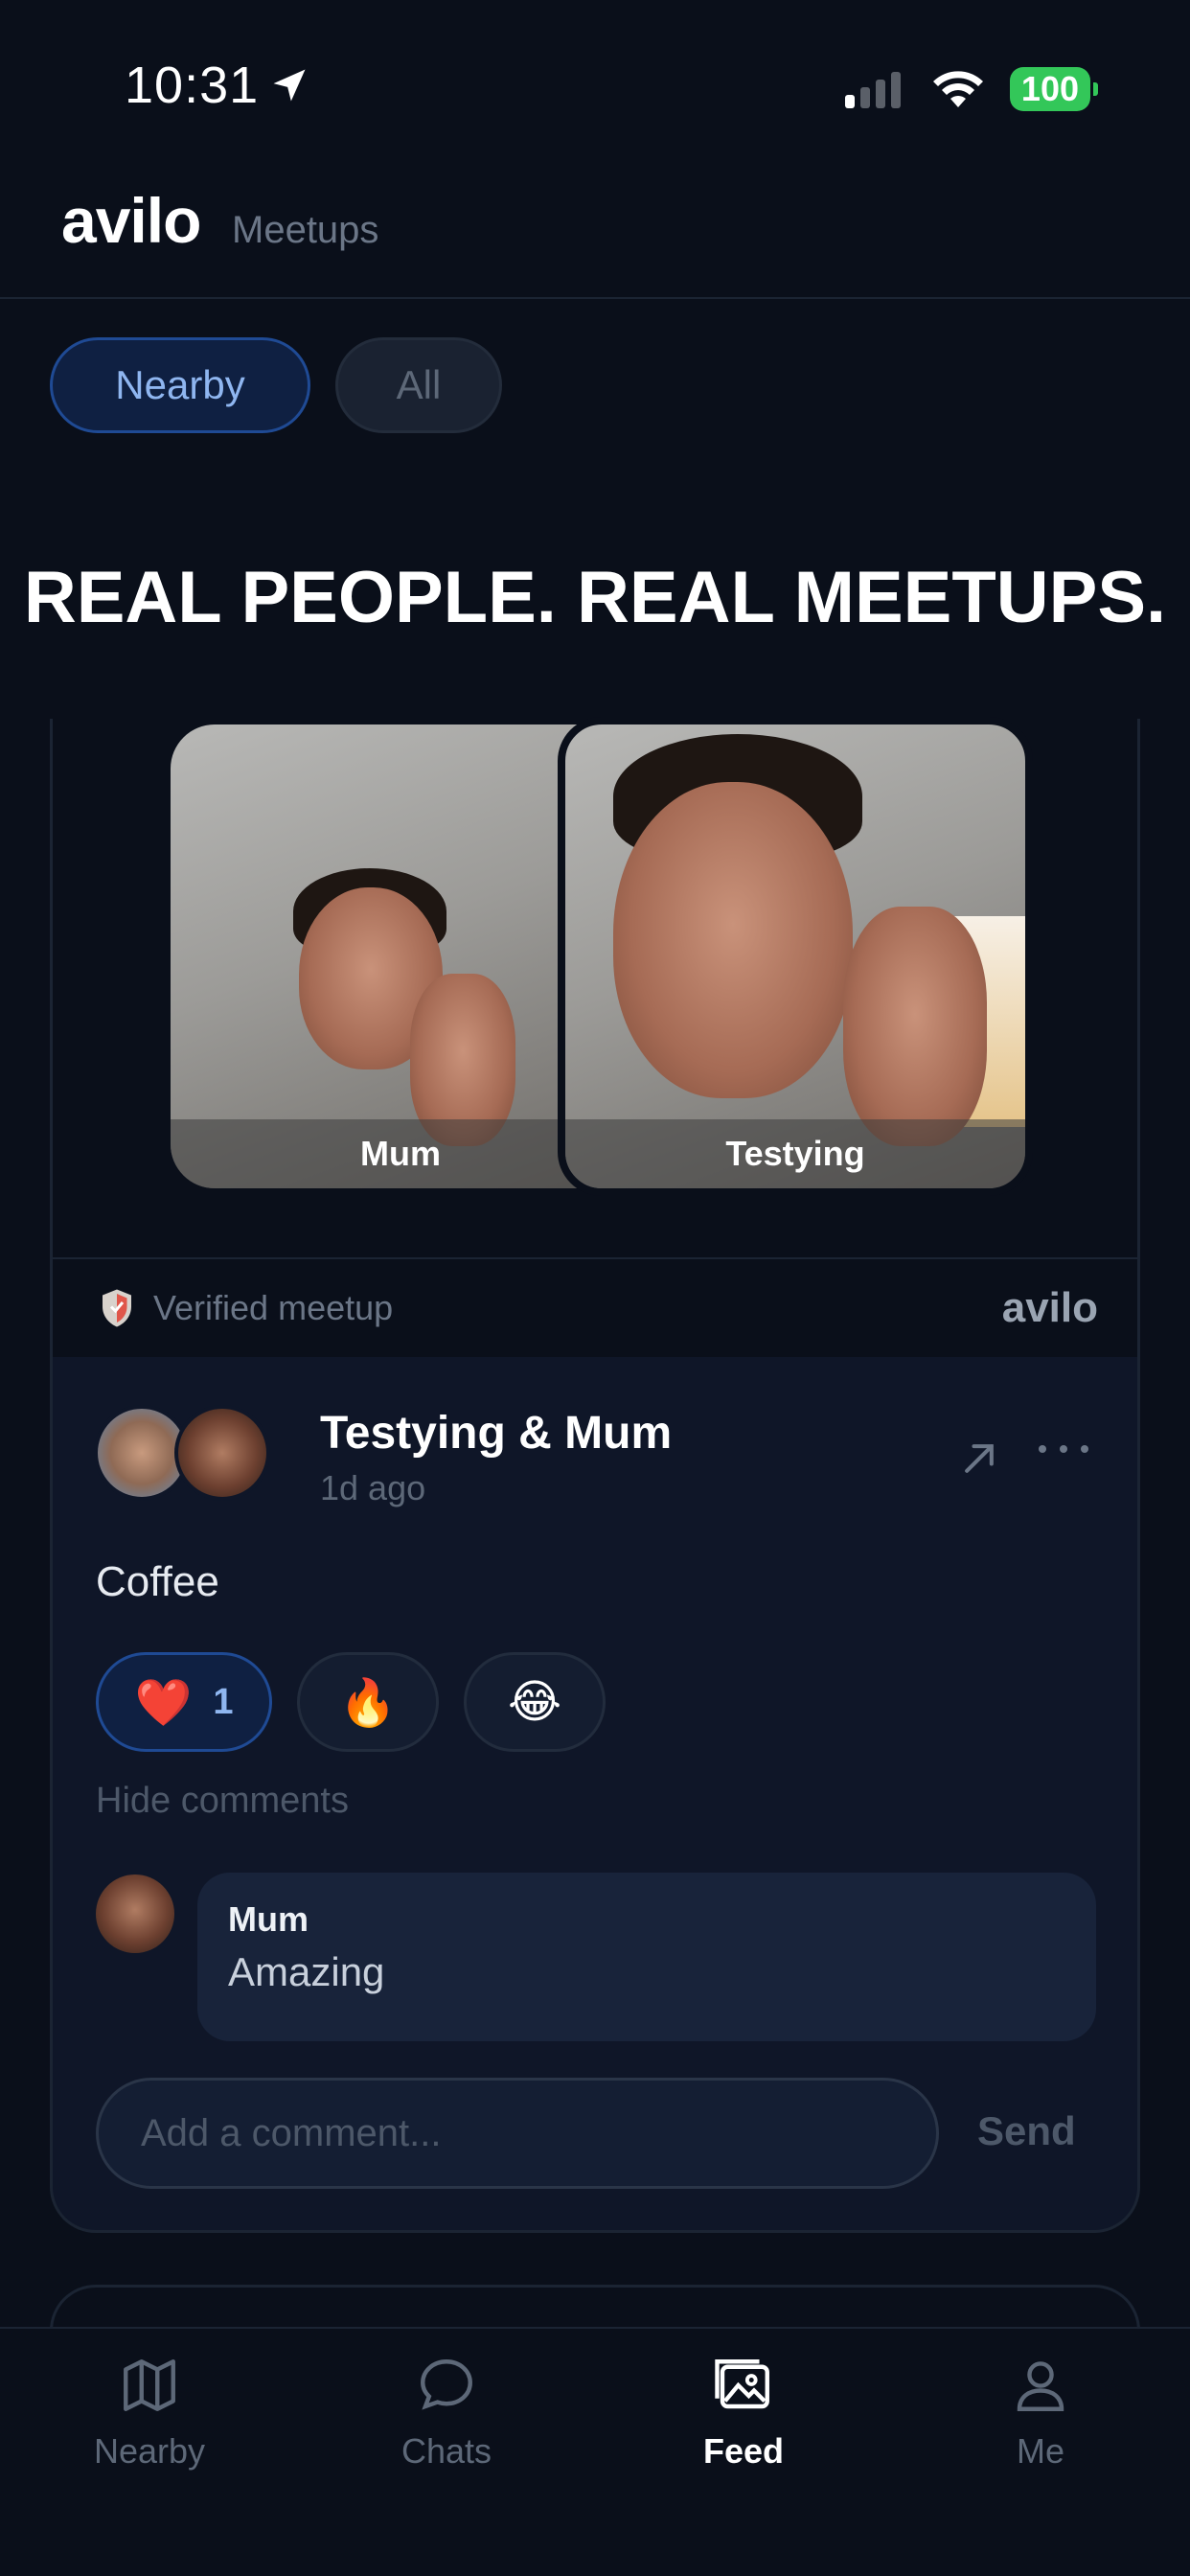 The height and width of the screenshot is (2576, 1190). Describe the element at coordinates (222, 1801) in the screenshot. I see `hide-comments-link: Hide comments` at that location.